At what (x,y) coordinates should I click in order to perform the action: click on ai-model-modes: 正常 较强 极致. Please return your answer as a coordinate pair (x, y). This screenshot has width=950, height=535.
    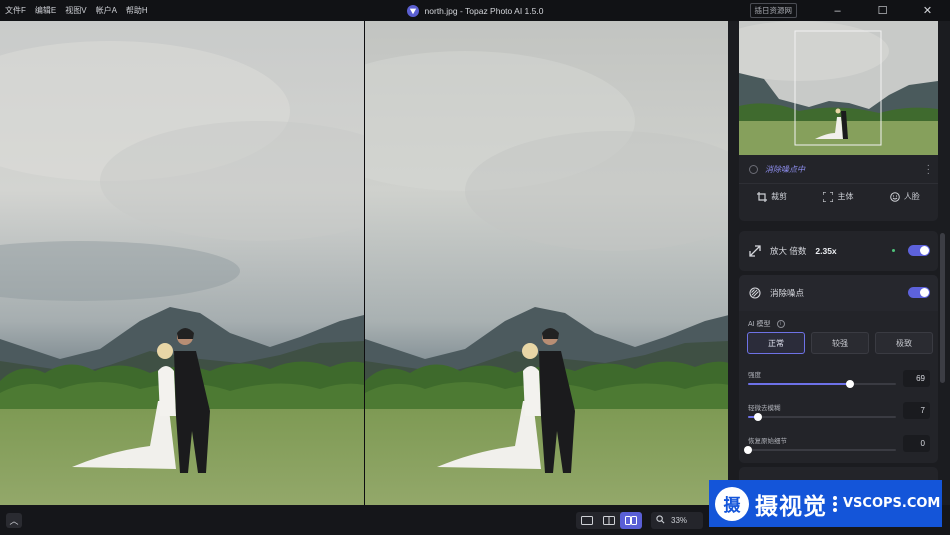
    Looking at the image, I should click on (840, 343).